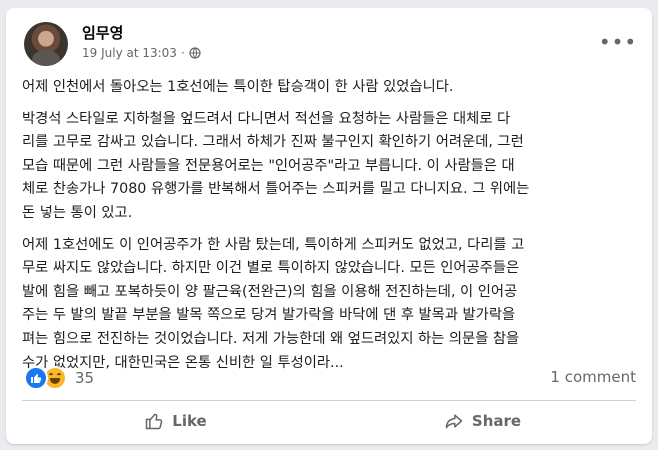 This screenshot has width=658, height=450. I want to click on share-label: Share, so click(496, 421).